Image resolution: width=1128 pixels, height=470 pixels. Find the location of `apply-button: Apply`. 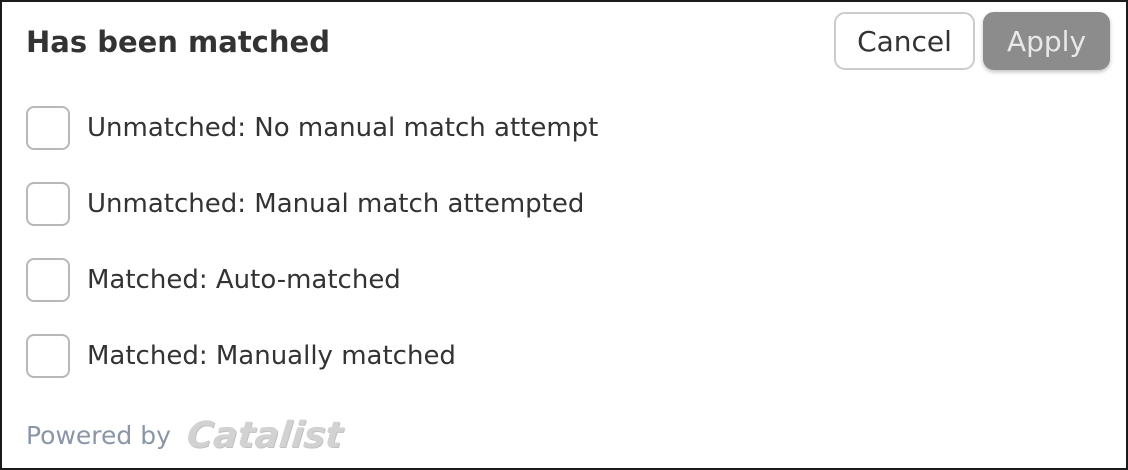

apply-button: Apply is located at coordinates (1046, 41).